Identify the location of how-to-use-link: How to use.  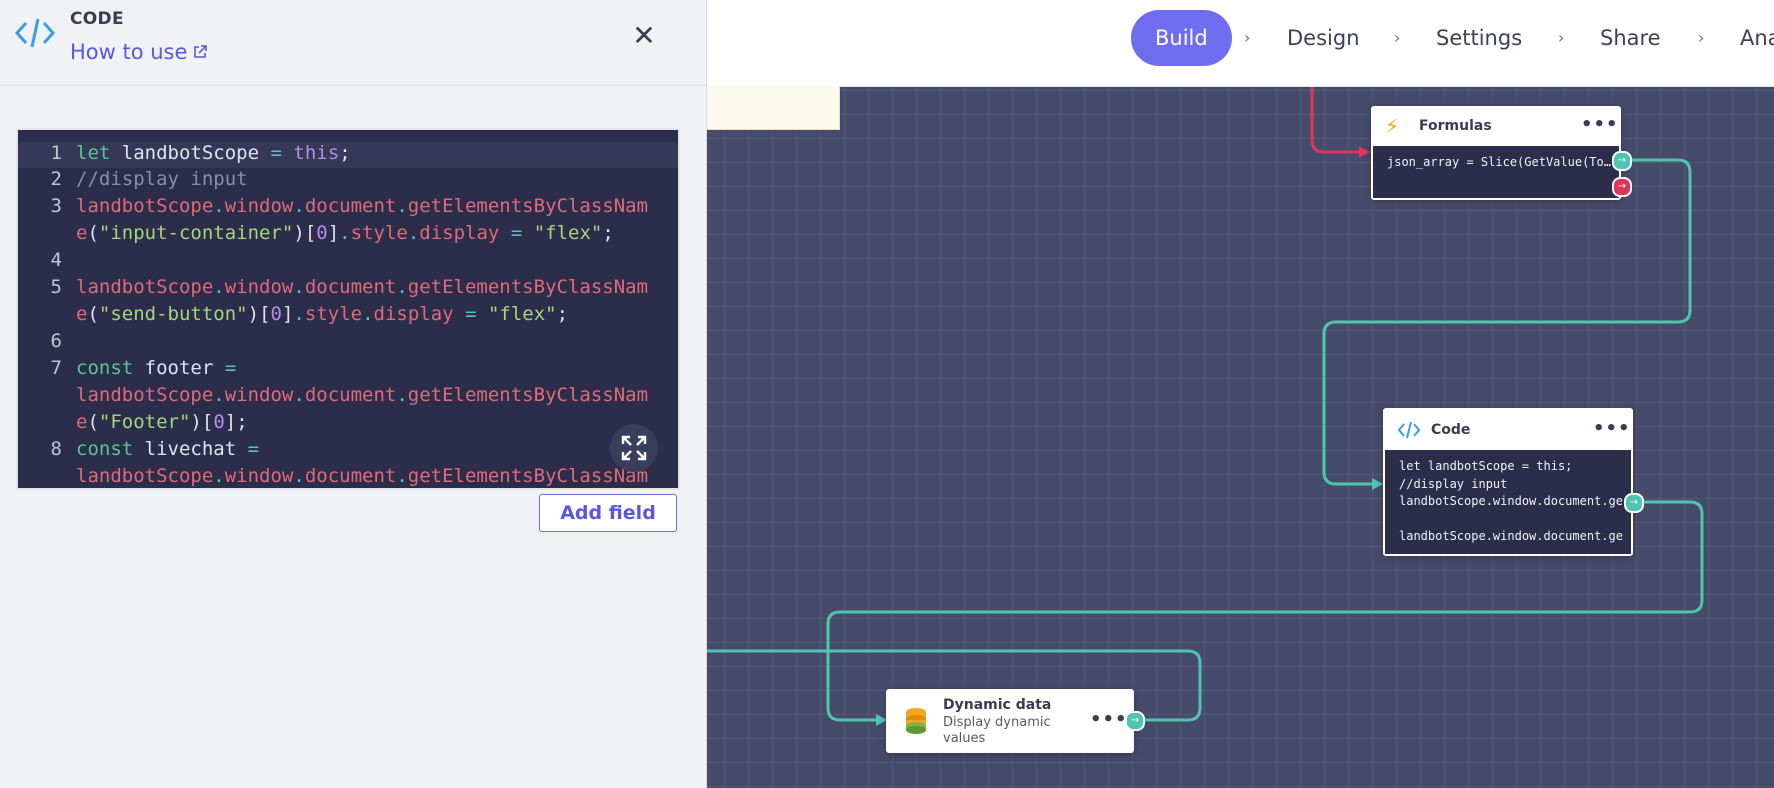
(139, 52).